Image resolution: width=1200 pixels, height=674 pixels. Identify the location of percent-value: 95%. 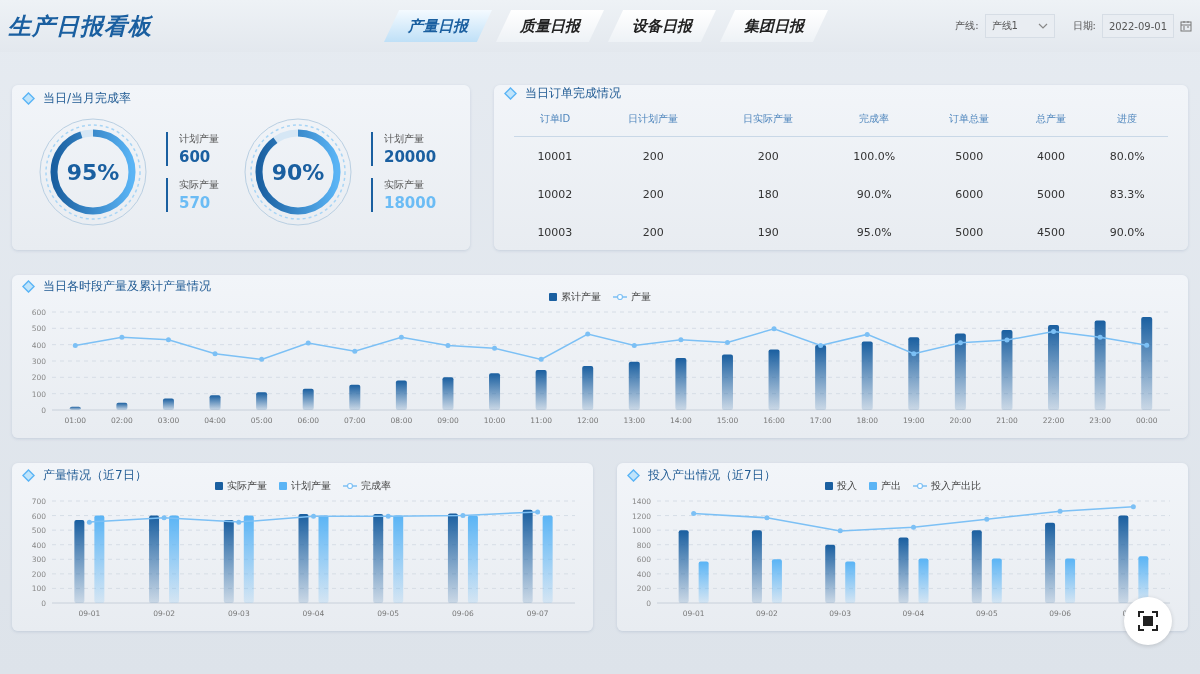
(93, 172).